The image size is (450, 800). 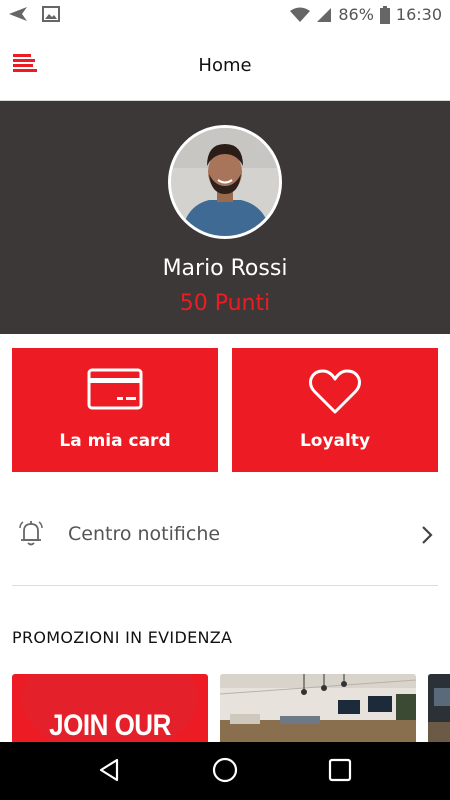 What do you see at coordinates (31, 535) in the screenshot?
I see `bell-icon` at bounding box center [31, 535].